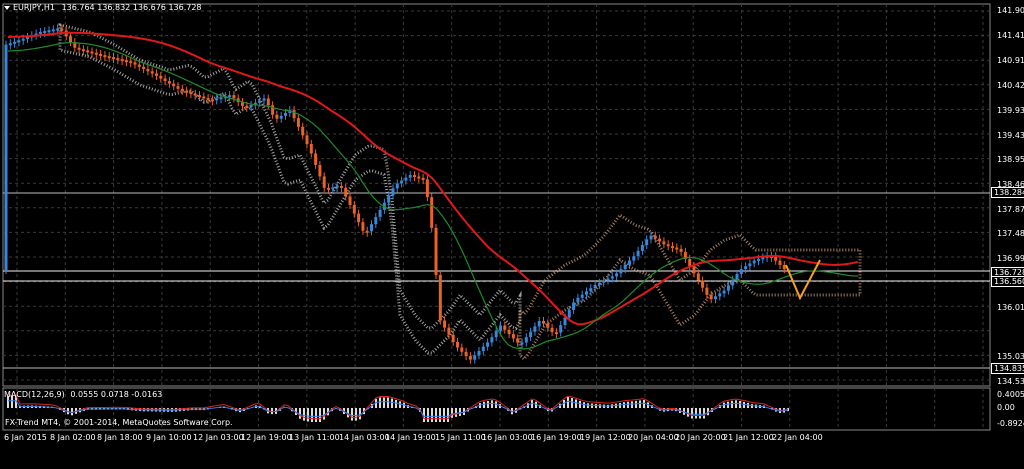  Describe the element at coordinates (1010, 110) in the screenshot. I see `price-axis-label: 139.934` at that location.